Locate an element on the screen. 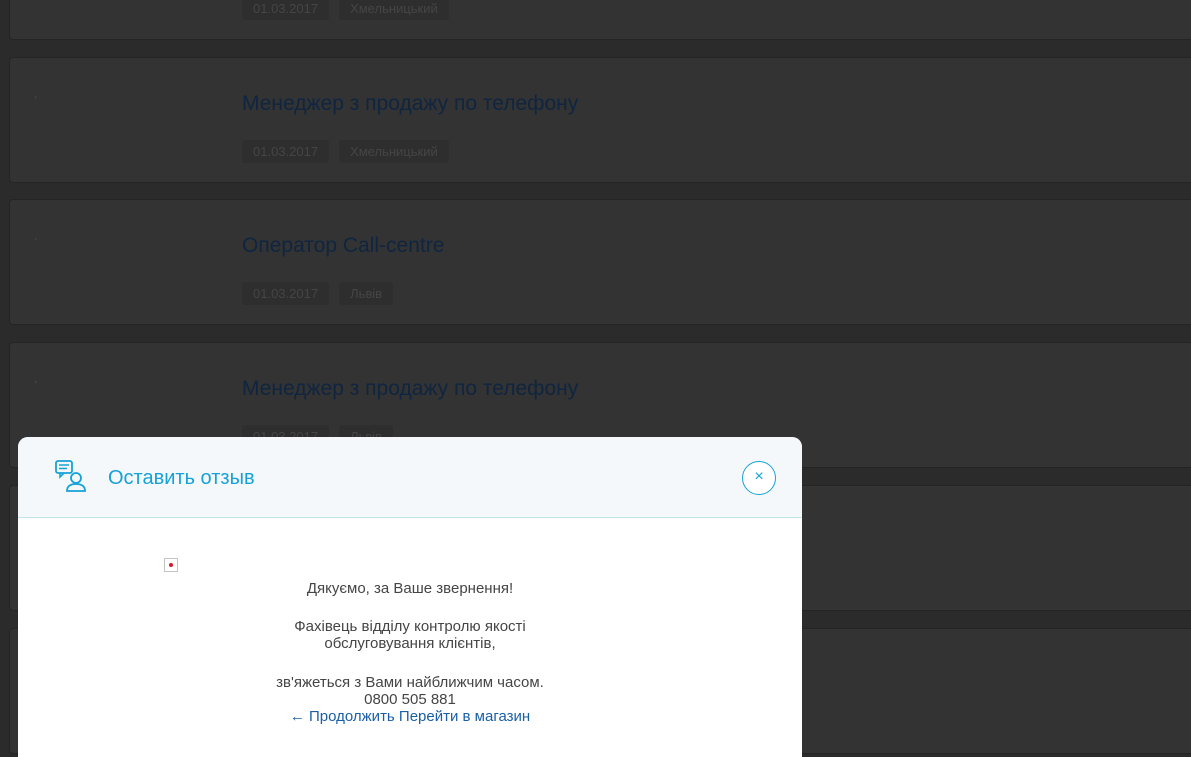 The height and width of the screenshot is (757, 1191). thanks-message: Дякуємо, за Ваше звернення! is located at coordinates (410, 588).